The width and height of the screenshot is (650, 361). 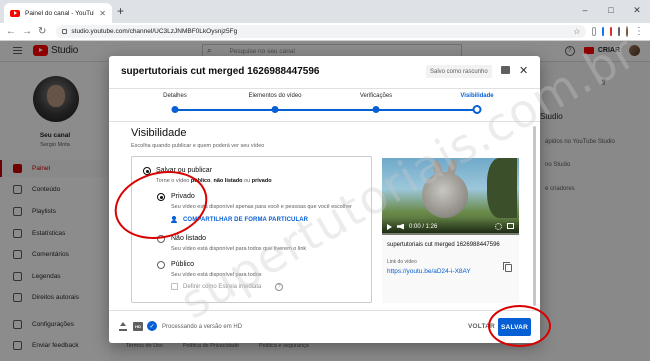 What do you see at coordinates (637, 10) in the screenshot?
I see `close-window-icon: ✕` at bounding box center [637, 10].